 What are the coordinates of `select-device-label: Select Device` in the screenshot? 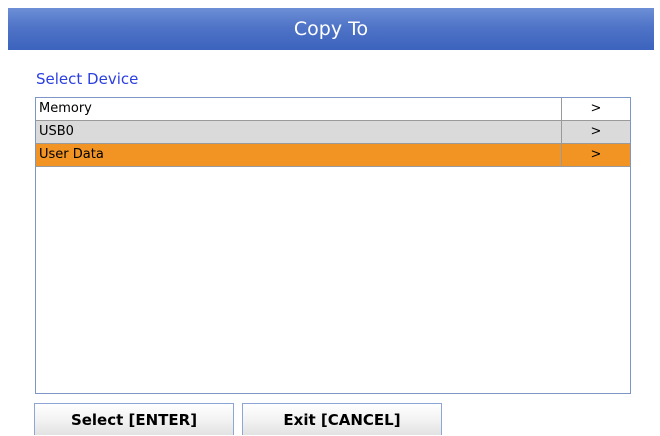 It's located at (87, 79).